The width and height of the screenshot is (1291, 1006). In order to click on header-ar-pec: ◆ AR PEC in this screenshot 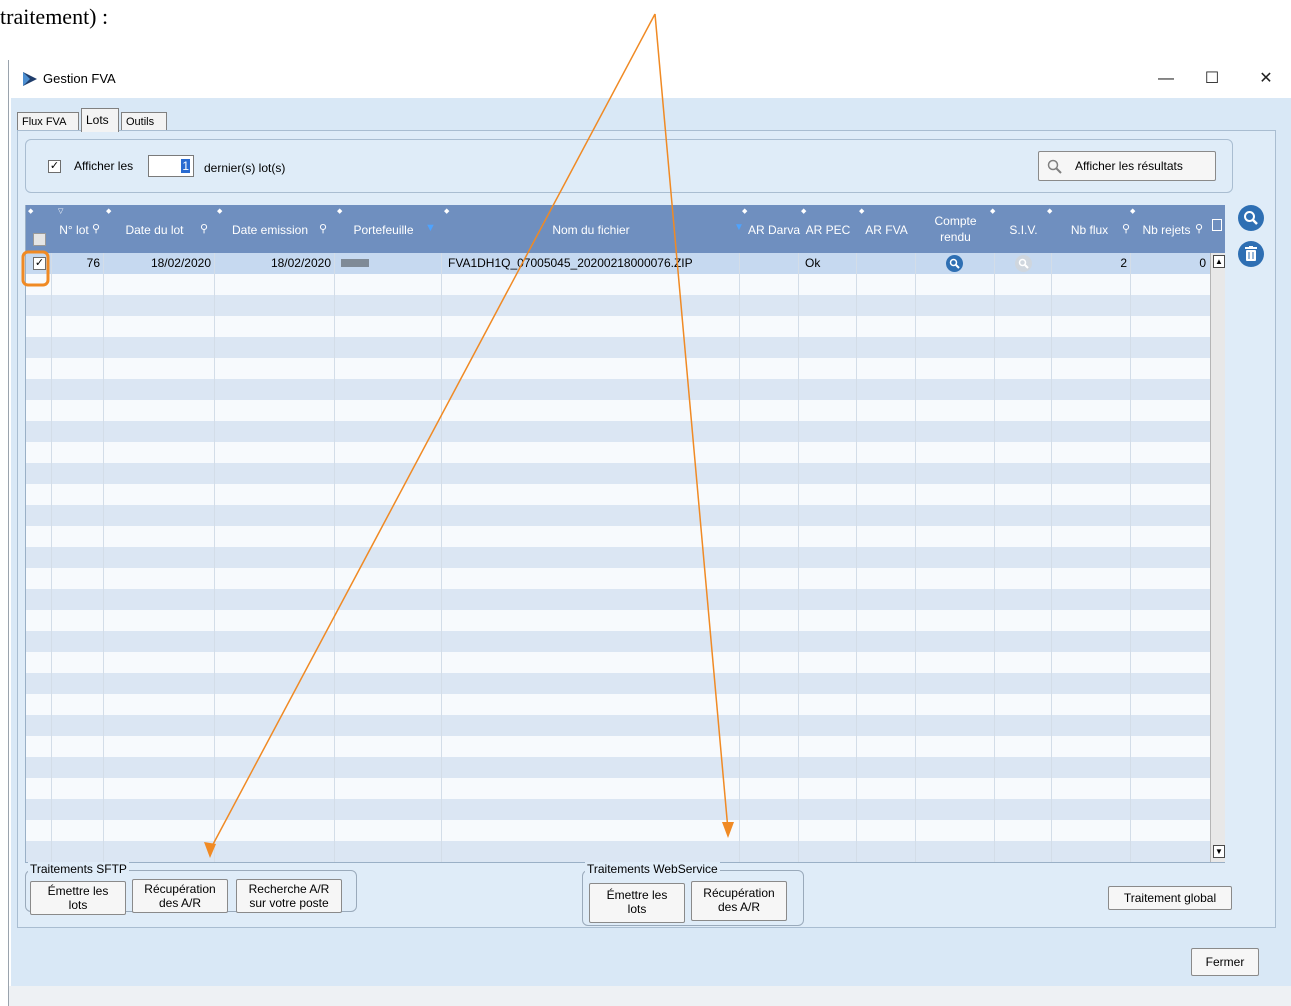, I will do `click(828, 229)`.